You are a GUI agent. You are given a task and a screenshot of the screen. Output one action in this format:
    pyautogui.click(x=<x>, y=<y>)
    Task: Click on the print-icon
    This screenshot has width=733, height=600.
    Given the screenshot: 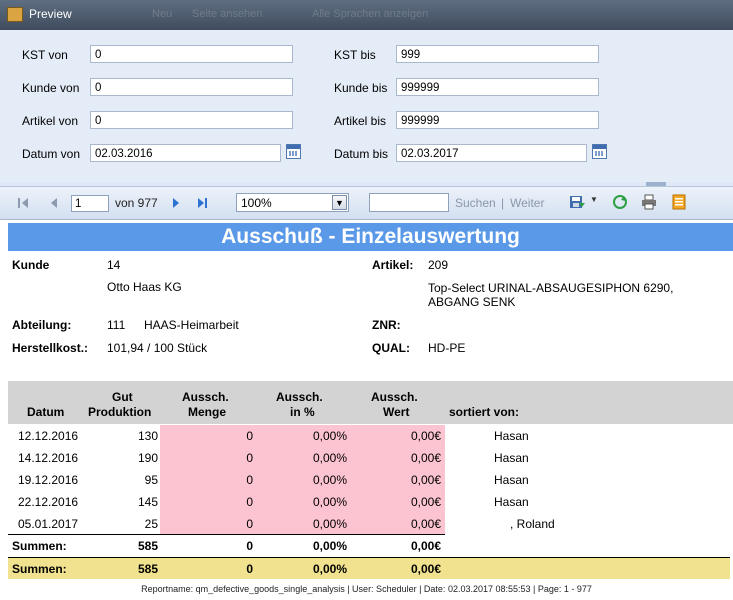 What is the action you would take?
    pyautogui.click(x=649, y=202)
    